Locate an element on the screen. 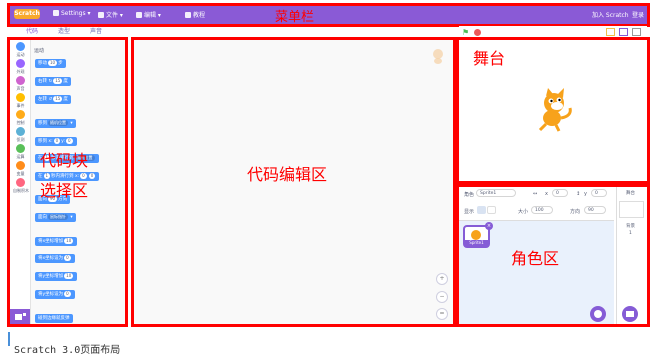 The image size is (653, 363). fullscreen-icon is located at coordinates (636, 32).